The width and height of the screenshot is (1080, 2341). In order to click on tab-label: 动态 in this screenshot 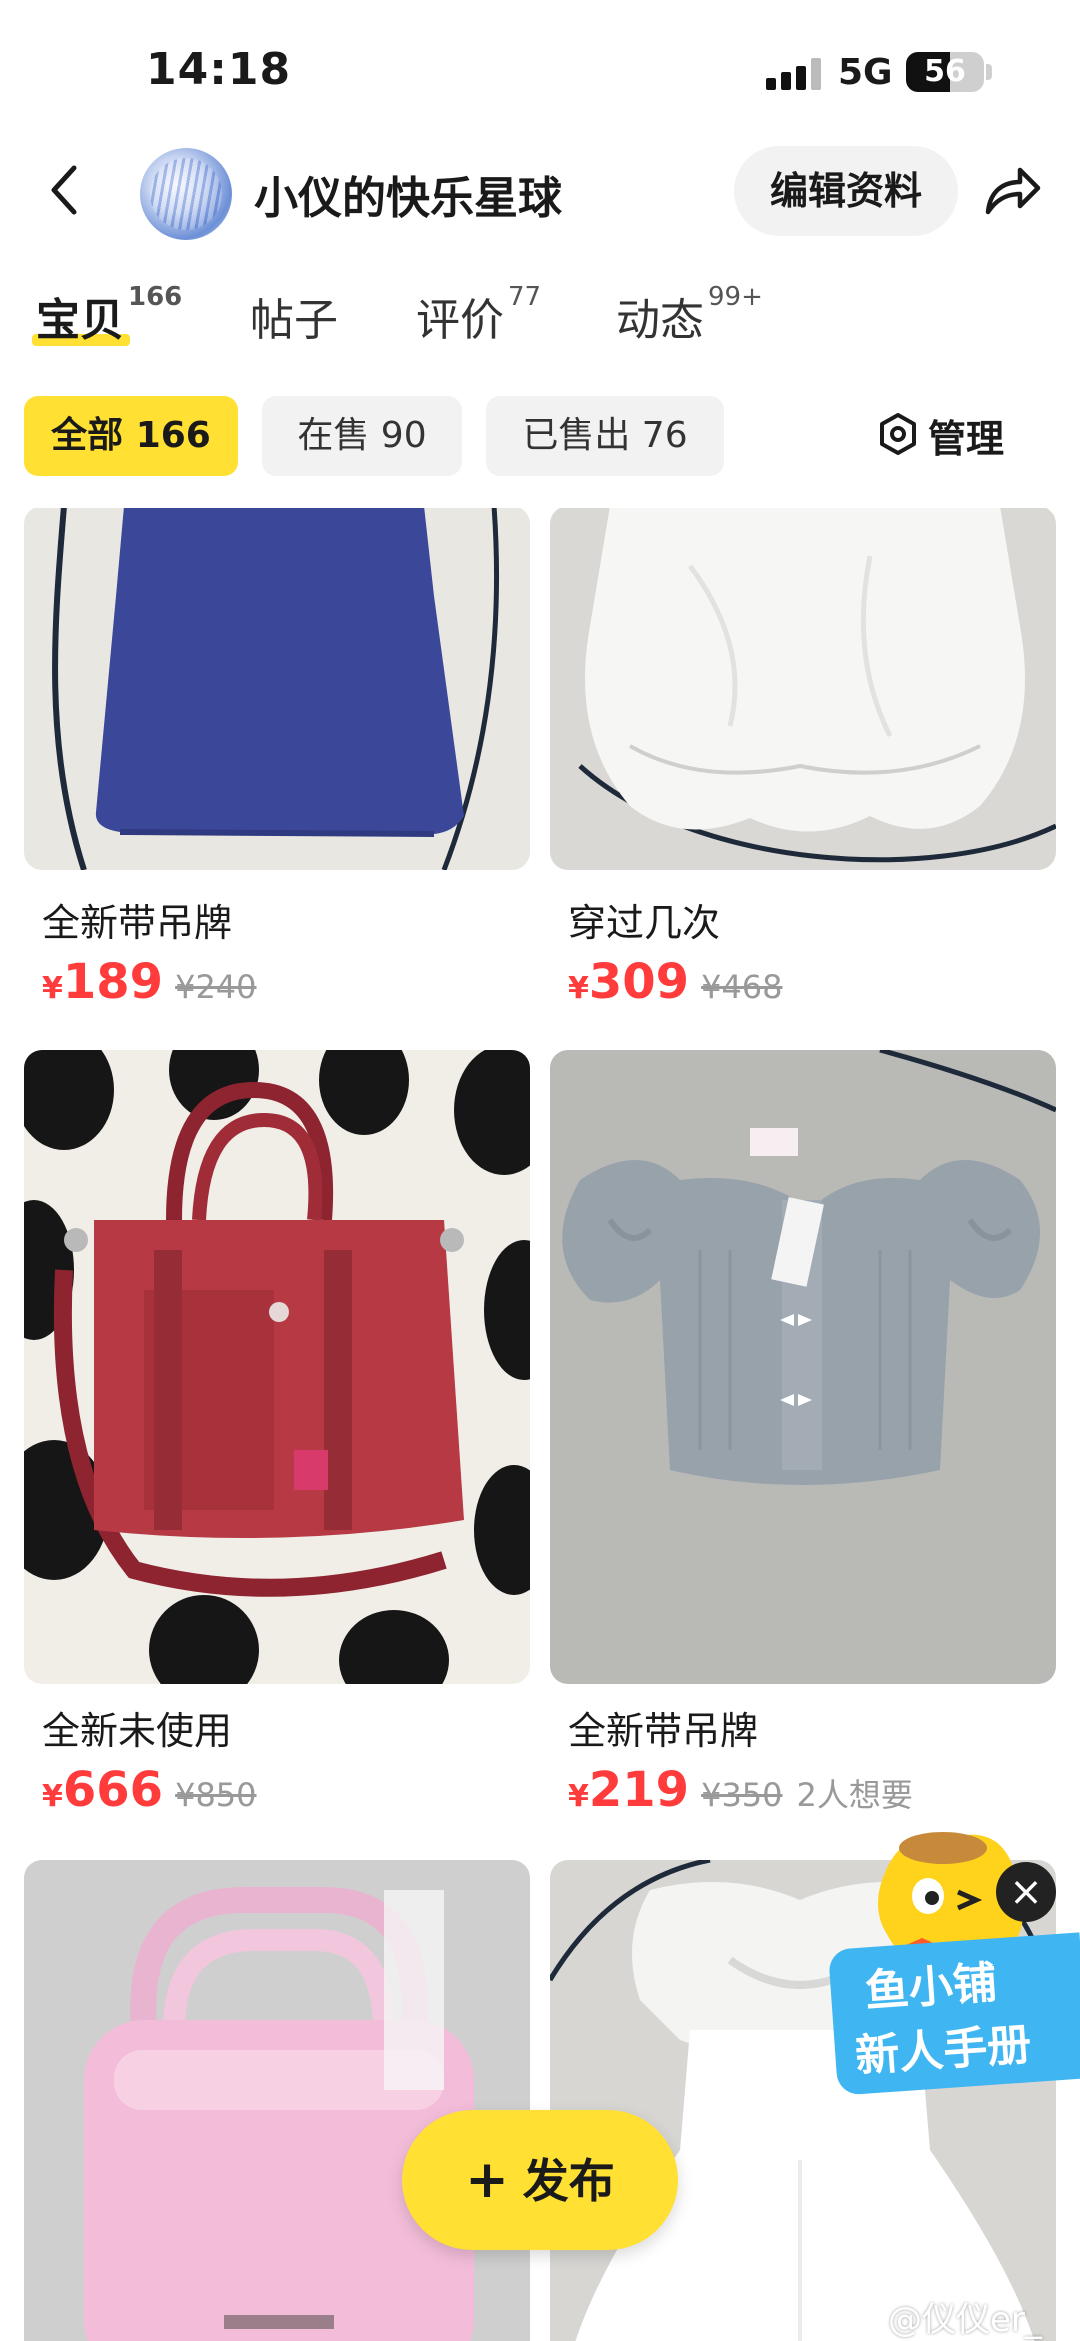, I will do `click(660, 320)`.